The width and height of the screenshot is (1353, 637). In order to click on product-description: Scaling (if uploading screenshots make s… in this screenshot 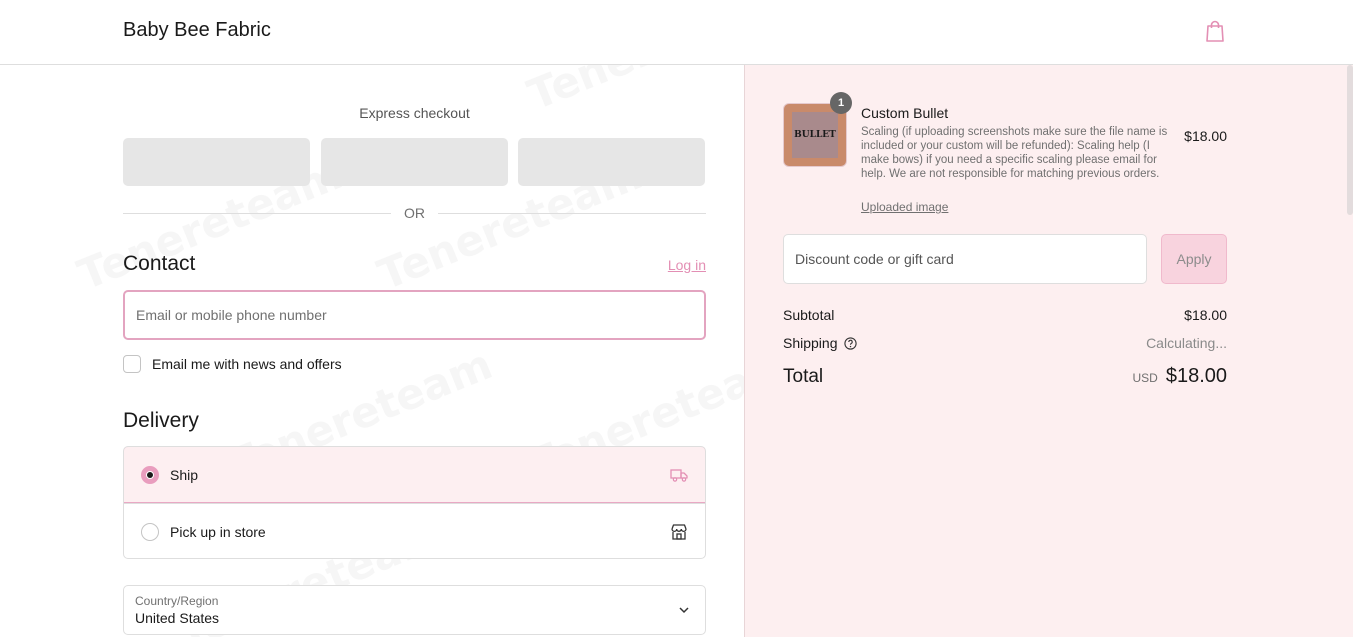, I will do `click(1014, 153)`.